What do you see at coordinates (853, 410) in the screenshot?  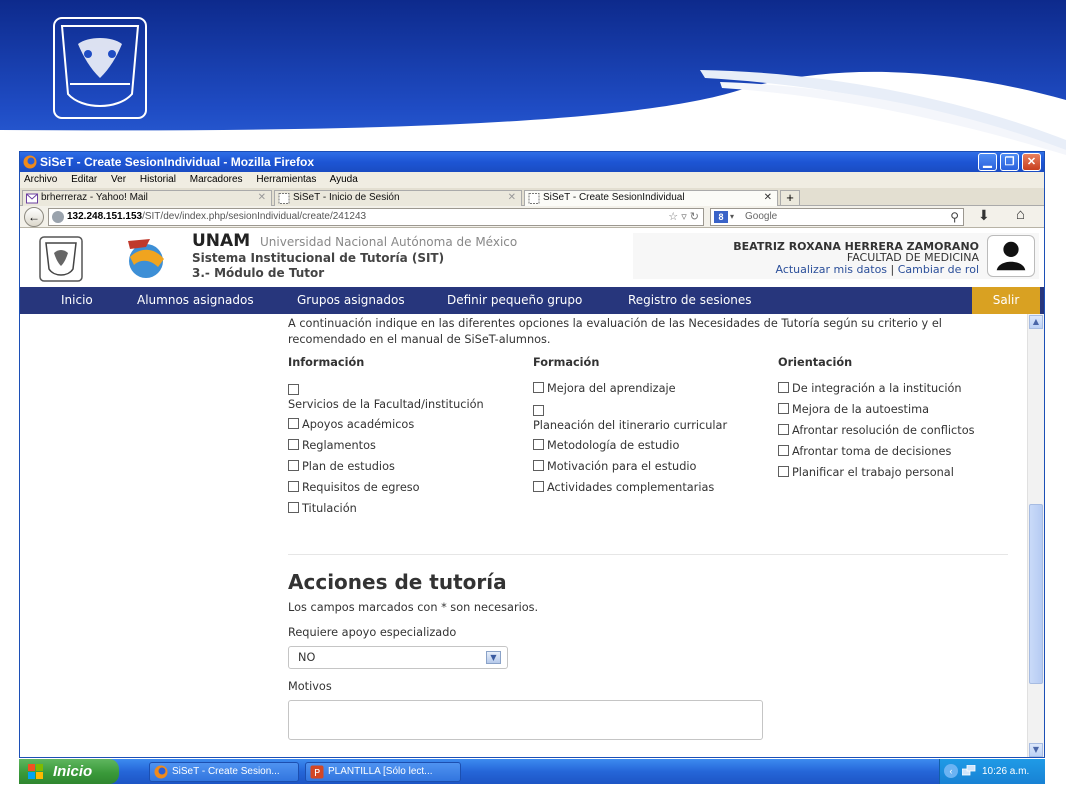 I see `checkbox-autoestima: Mejora de la autoestima` at bounding box center [853, 410].